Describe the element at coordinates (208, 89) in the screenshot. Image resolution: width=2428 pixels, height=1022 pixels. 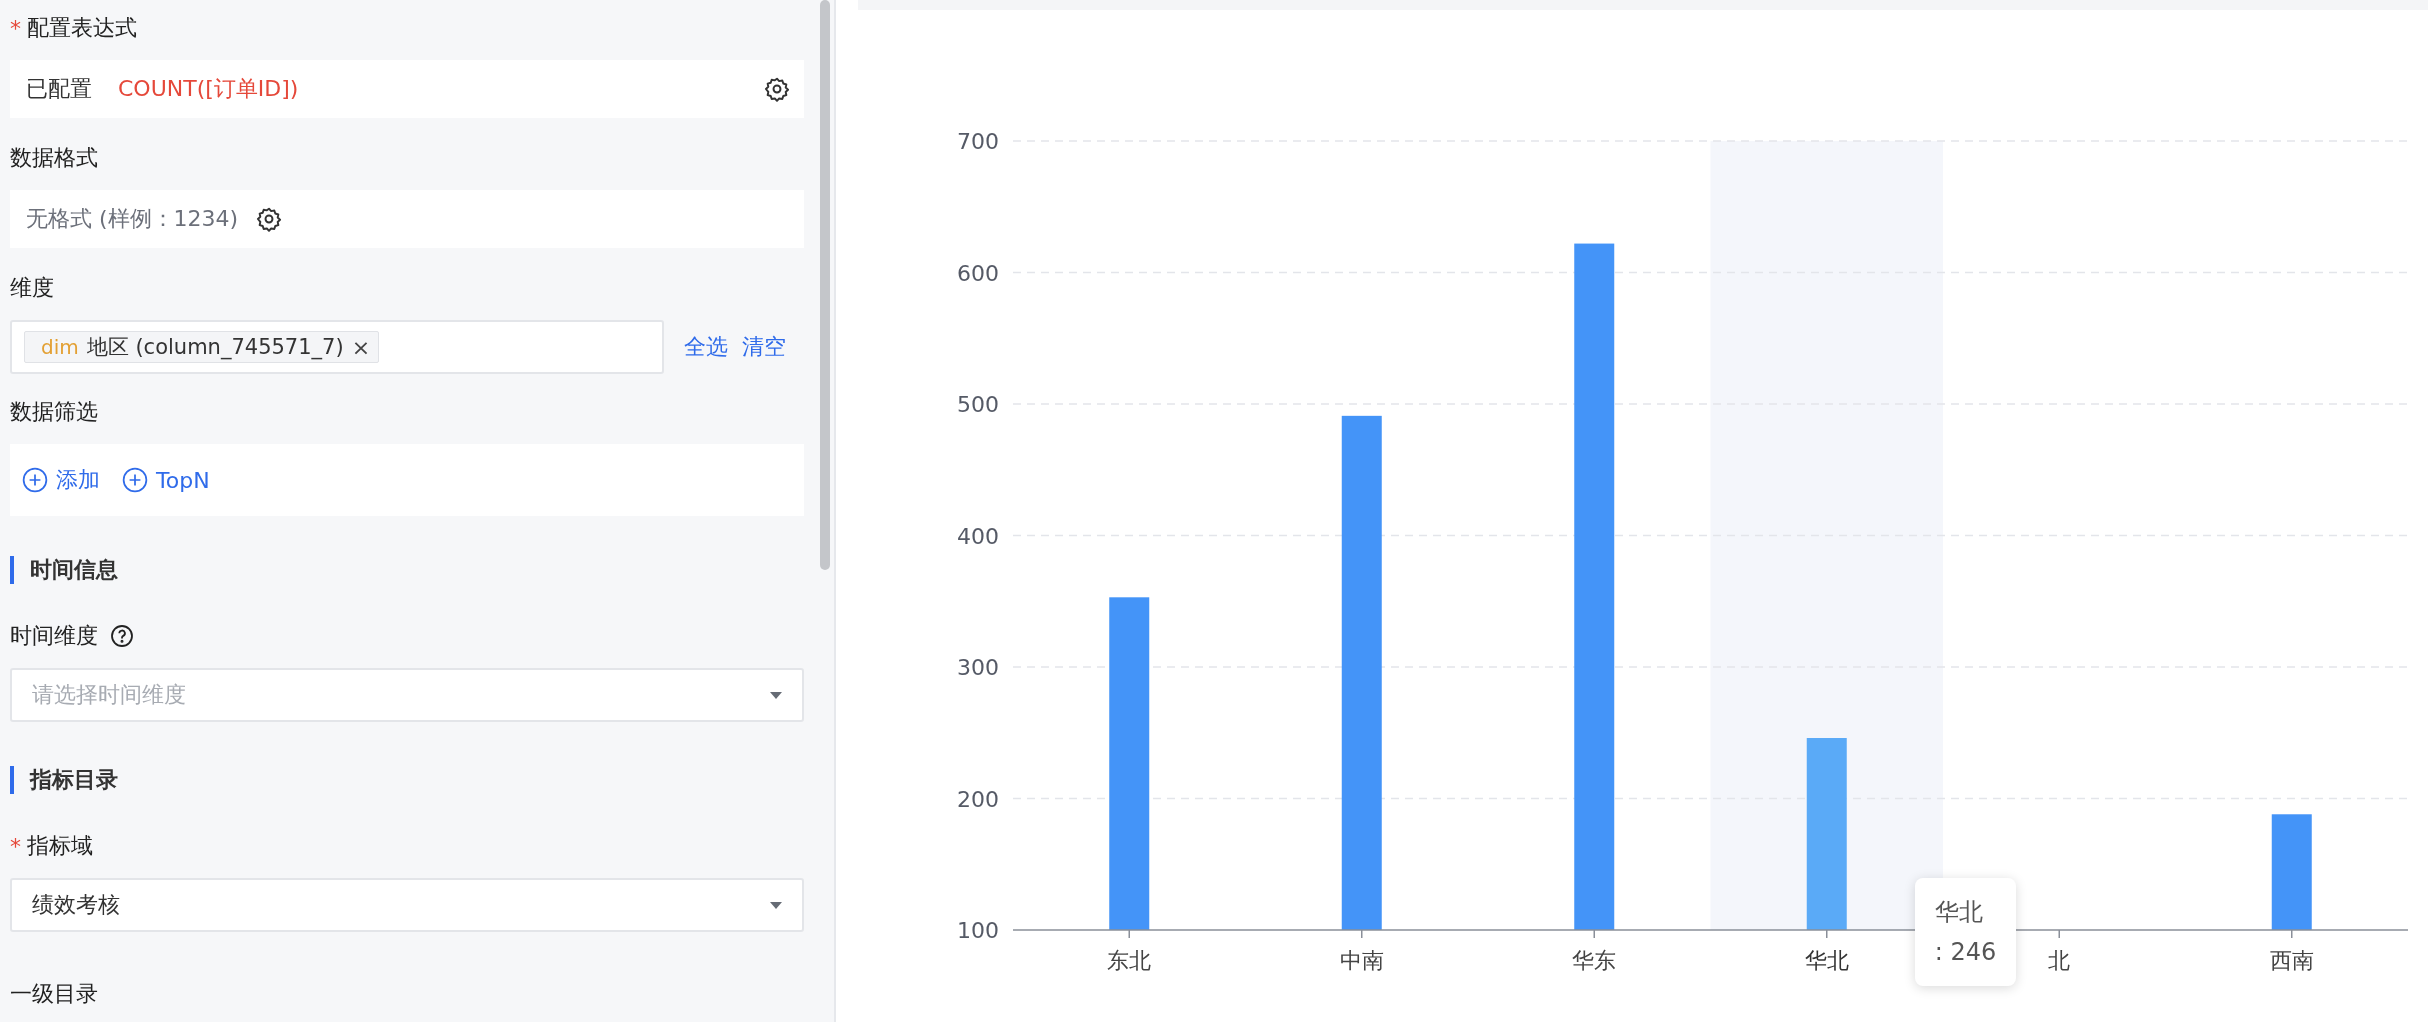
I see `expression-text: COUNT([订单ID])` at that location.